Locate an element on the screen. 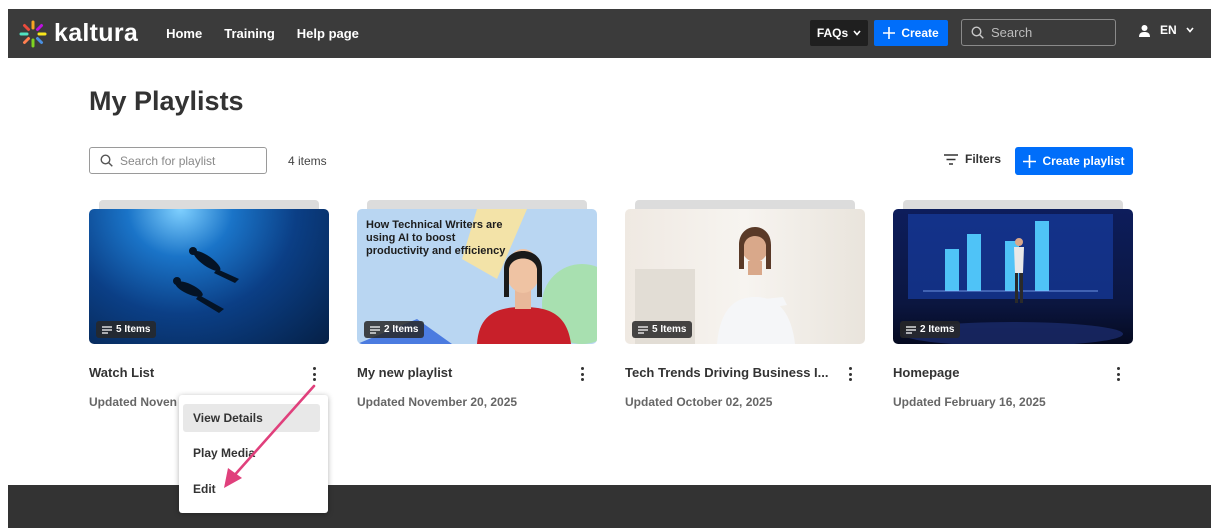 The image size is (1211, 528). filters-label: Filters is located at coordinates (983, 159).